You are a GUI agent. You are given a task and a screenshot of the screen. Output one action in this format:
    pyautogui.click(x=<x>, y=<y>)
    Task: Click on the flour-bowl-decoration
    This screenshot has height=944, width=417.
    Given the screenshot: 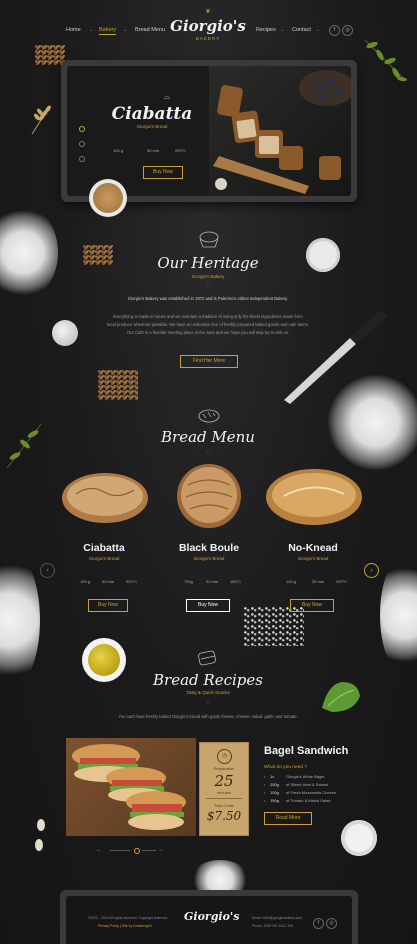 What is the action you would take?
    pyautogui.click(x=359, y=838)
    